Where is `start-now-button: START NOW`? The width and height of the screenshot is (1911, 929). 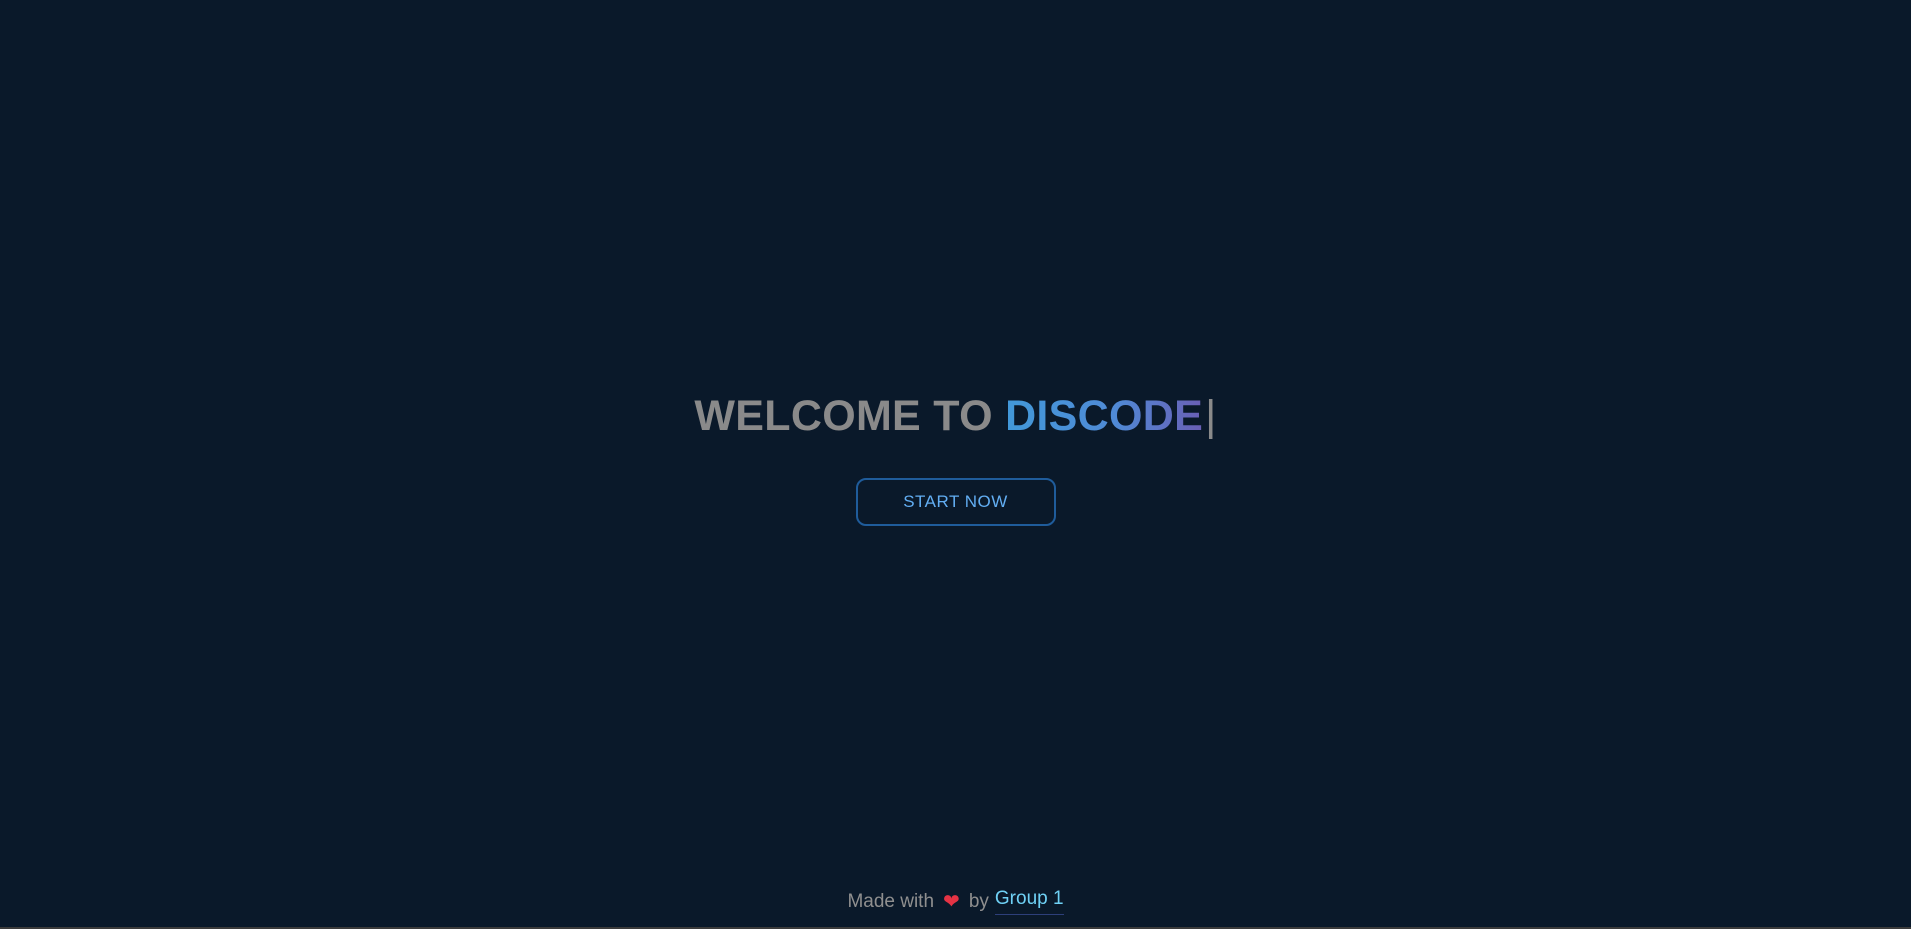
start-now-button: START NOW is located at coordinates (955, 502).